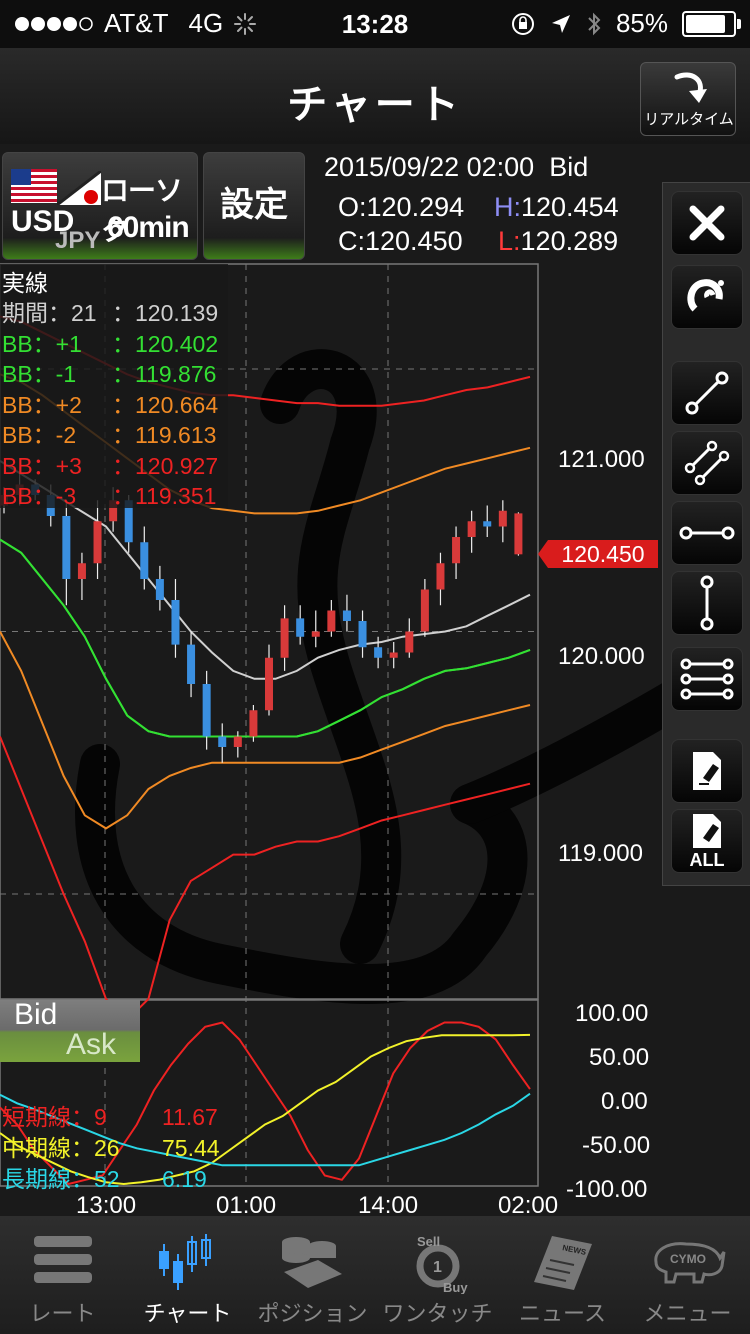 Image resolution: width=750 pixels, height=1334 pixels. I want to click on eraser-doc-icon, so click(707, 771).